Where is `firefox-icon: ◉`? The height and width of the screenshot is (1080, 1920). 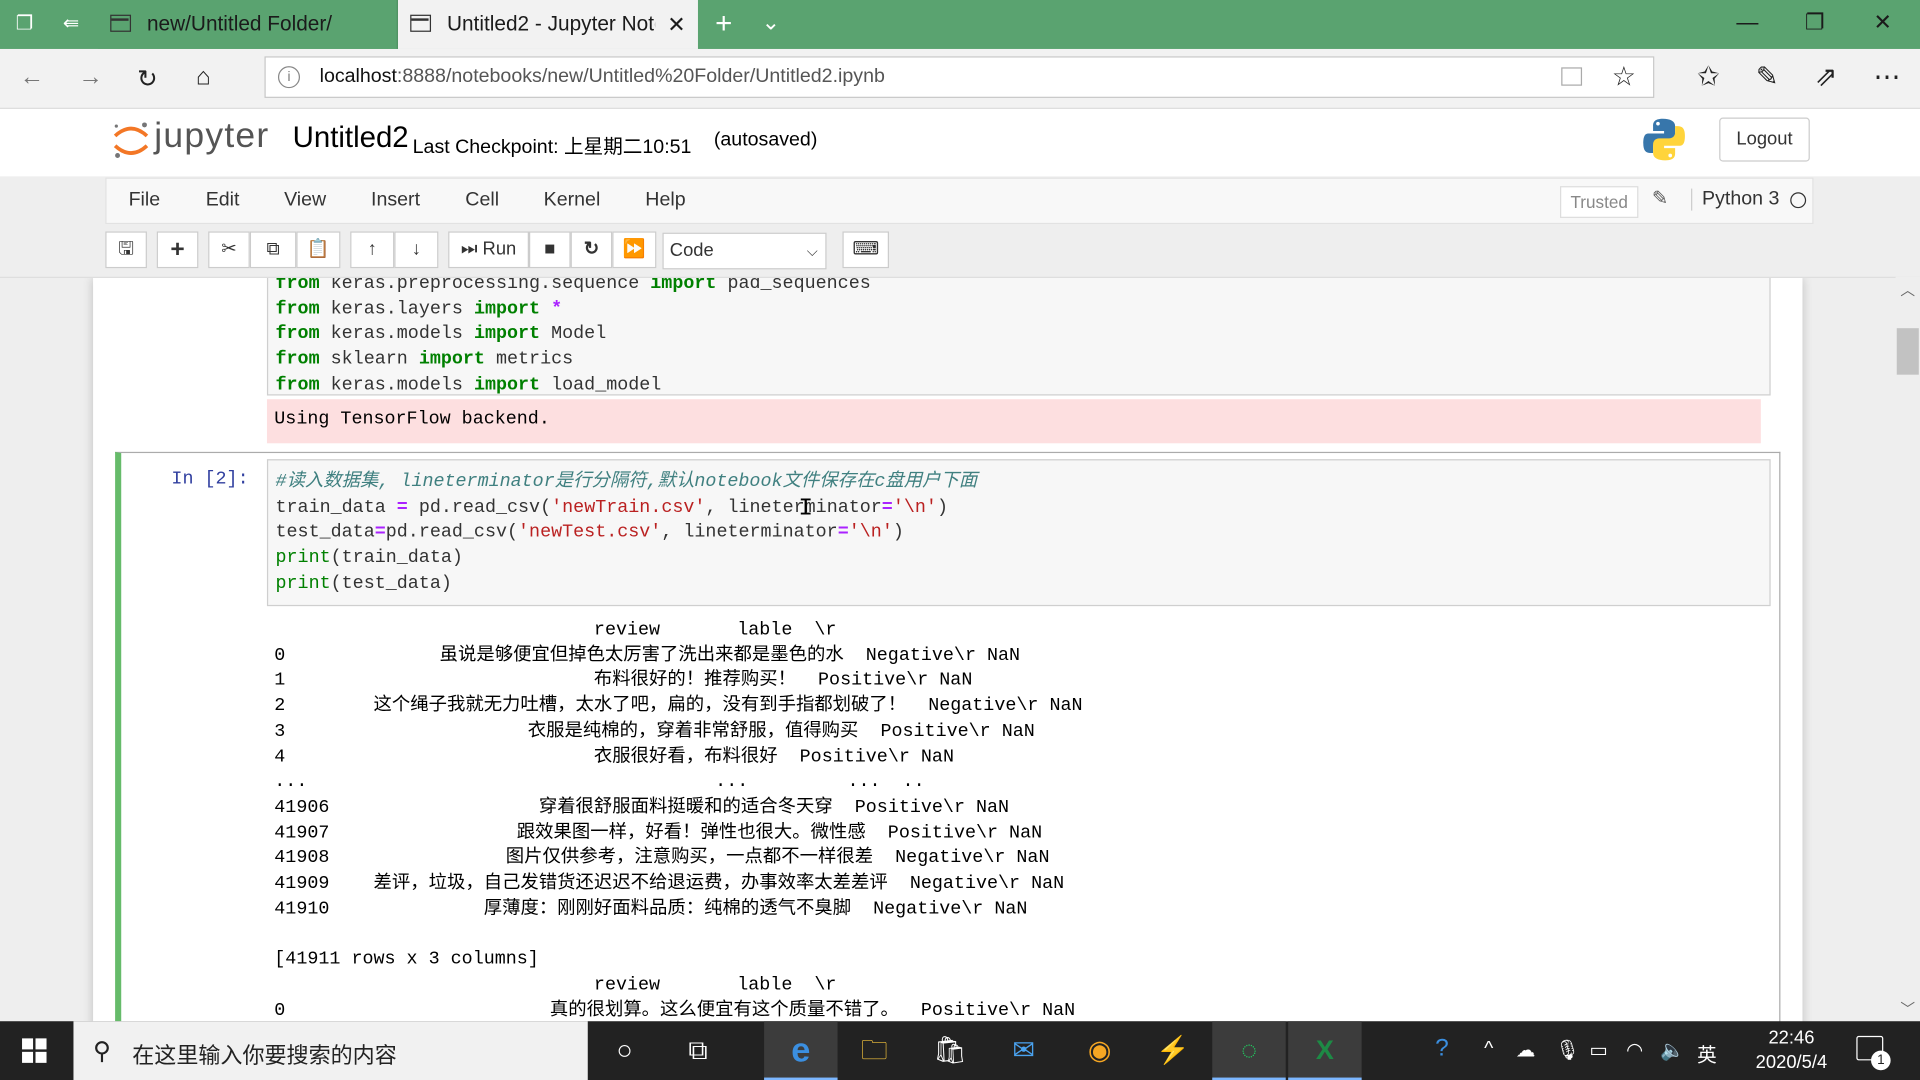 firefox-icon: ◉ is located at coordinates (1099, 1050).